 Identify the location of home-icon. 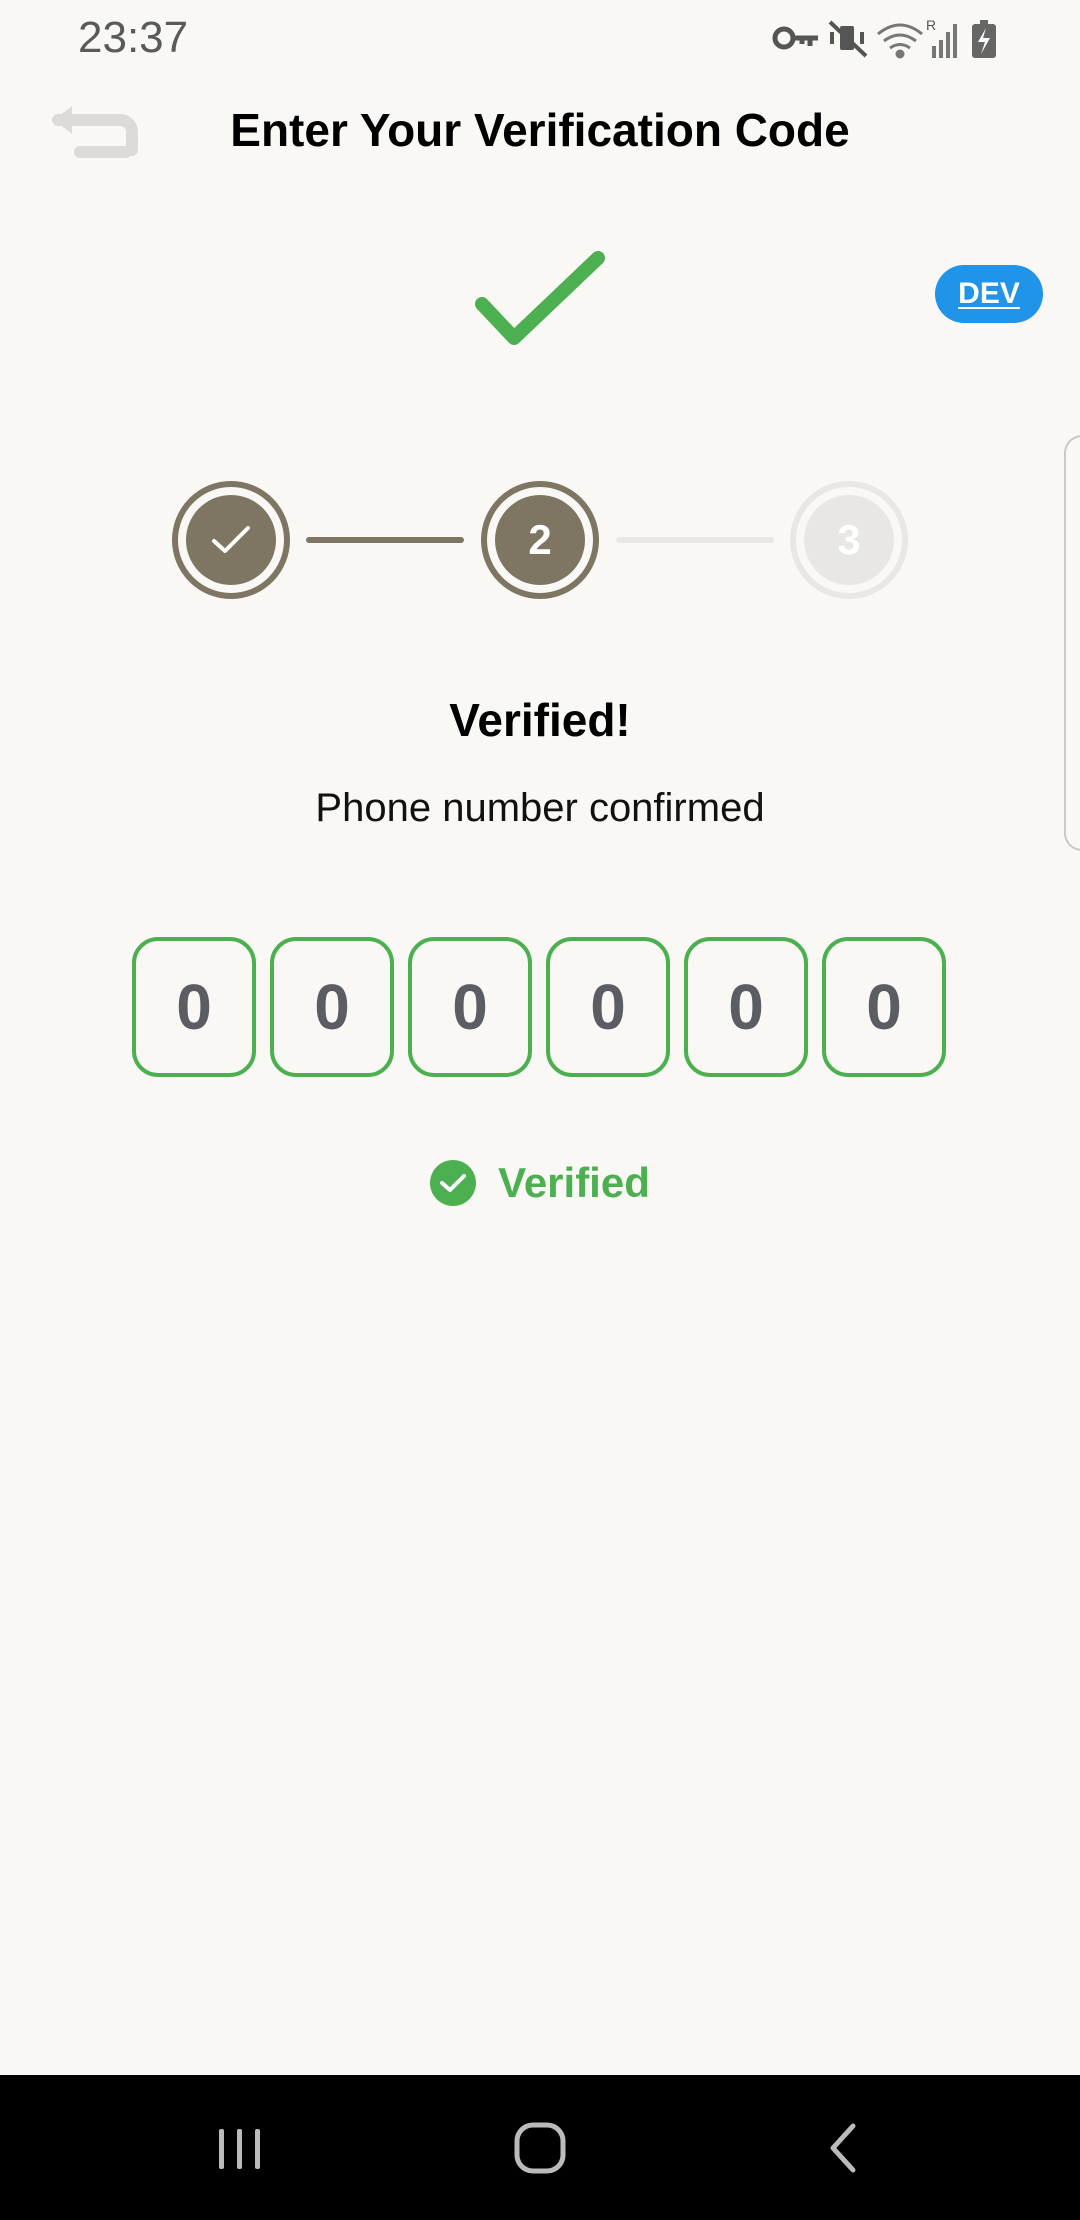
(540, 2147).